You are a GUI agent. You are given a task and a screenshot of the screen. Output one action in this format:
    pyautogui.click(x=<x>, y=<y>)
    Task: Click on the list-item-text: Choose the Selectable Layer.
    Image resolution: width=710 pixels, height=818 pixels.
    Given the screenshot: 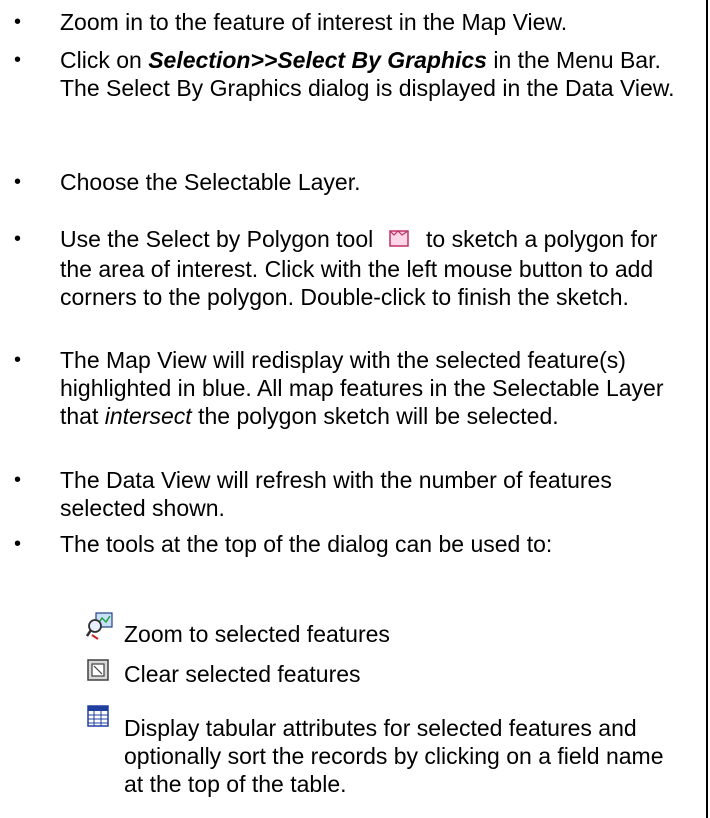 What is the action you would take?
    pyautogui.click(x=210, y=182)
    